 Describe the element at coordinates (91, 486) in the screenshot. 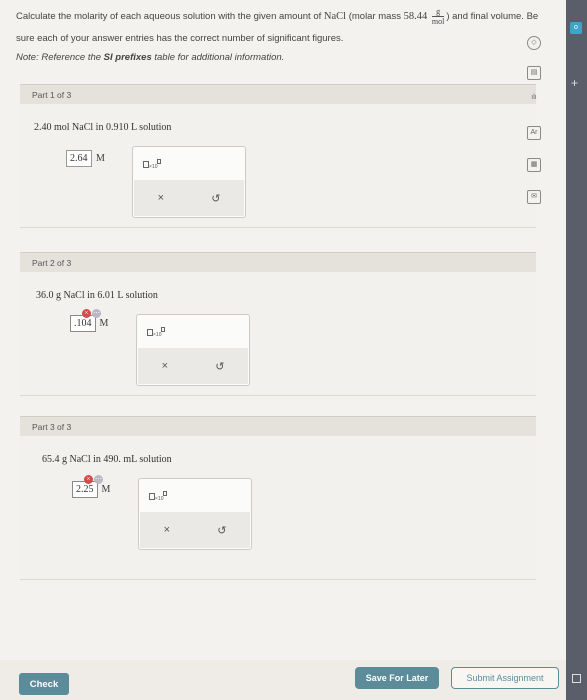

I see `part-3-answer: × ⋯ 2.25 M` at that location.